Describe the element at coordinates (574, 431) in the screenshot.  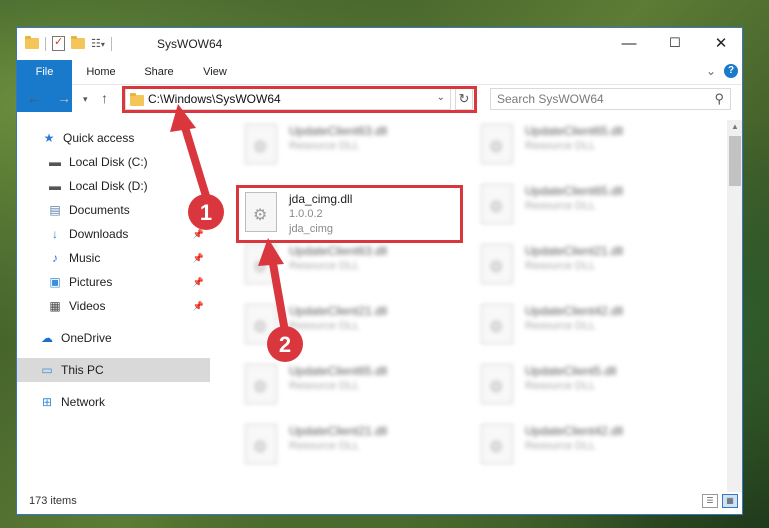
I see `file-name: UpdateClient42.dll` at that location.